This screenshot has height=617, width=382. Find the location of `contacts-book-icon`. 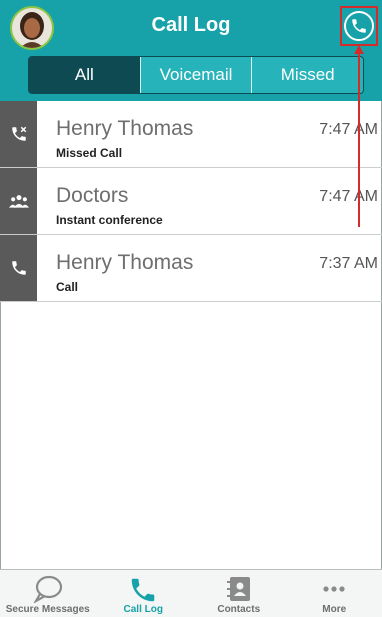

contacts-book-icon is located at coordinates (238, 589).